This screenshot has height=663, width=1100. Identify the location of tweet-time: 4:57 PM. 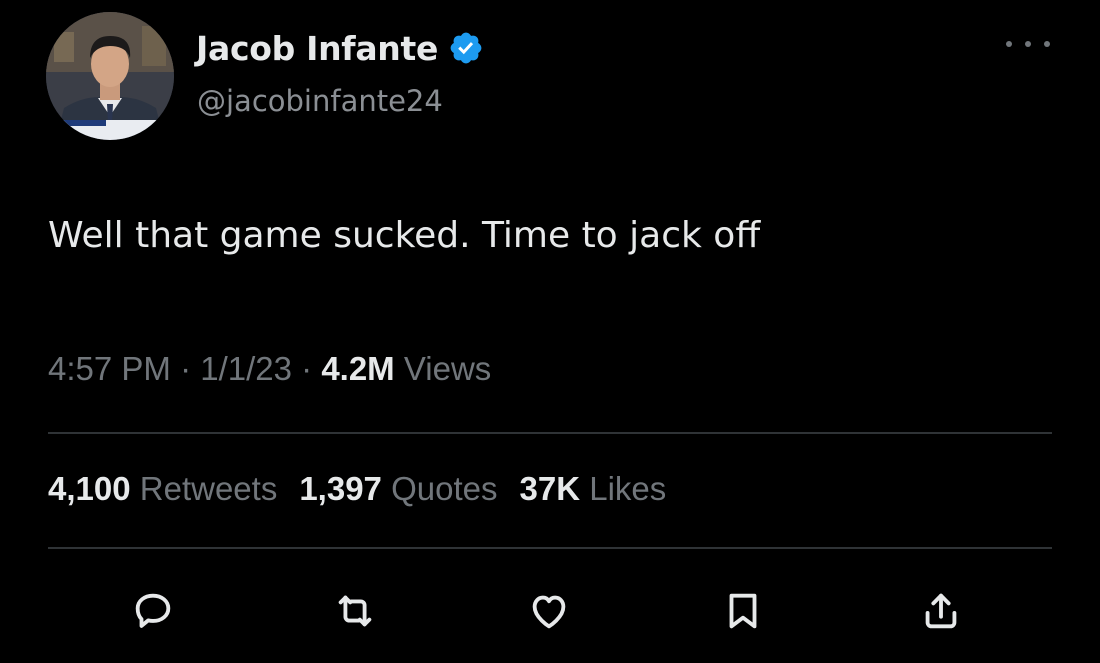
(109, 368).